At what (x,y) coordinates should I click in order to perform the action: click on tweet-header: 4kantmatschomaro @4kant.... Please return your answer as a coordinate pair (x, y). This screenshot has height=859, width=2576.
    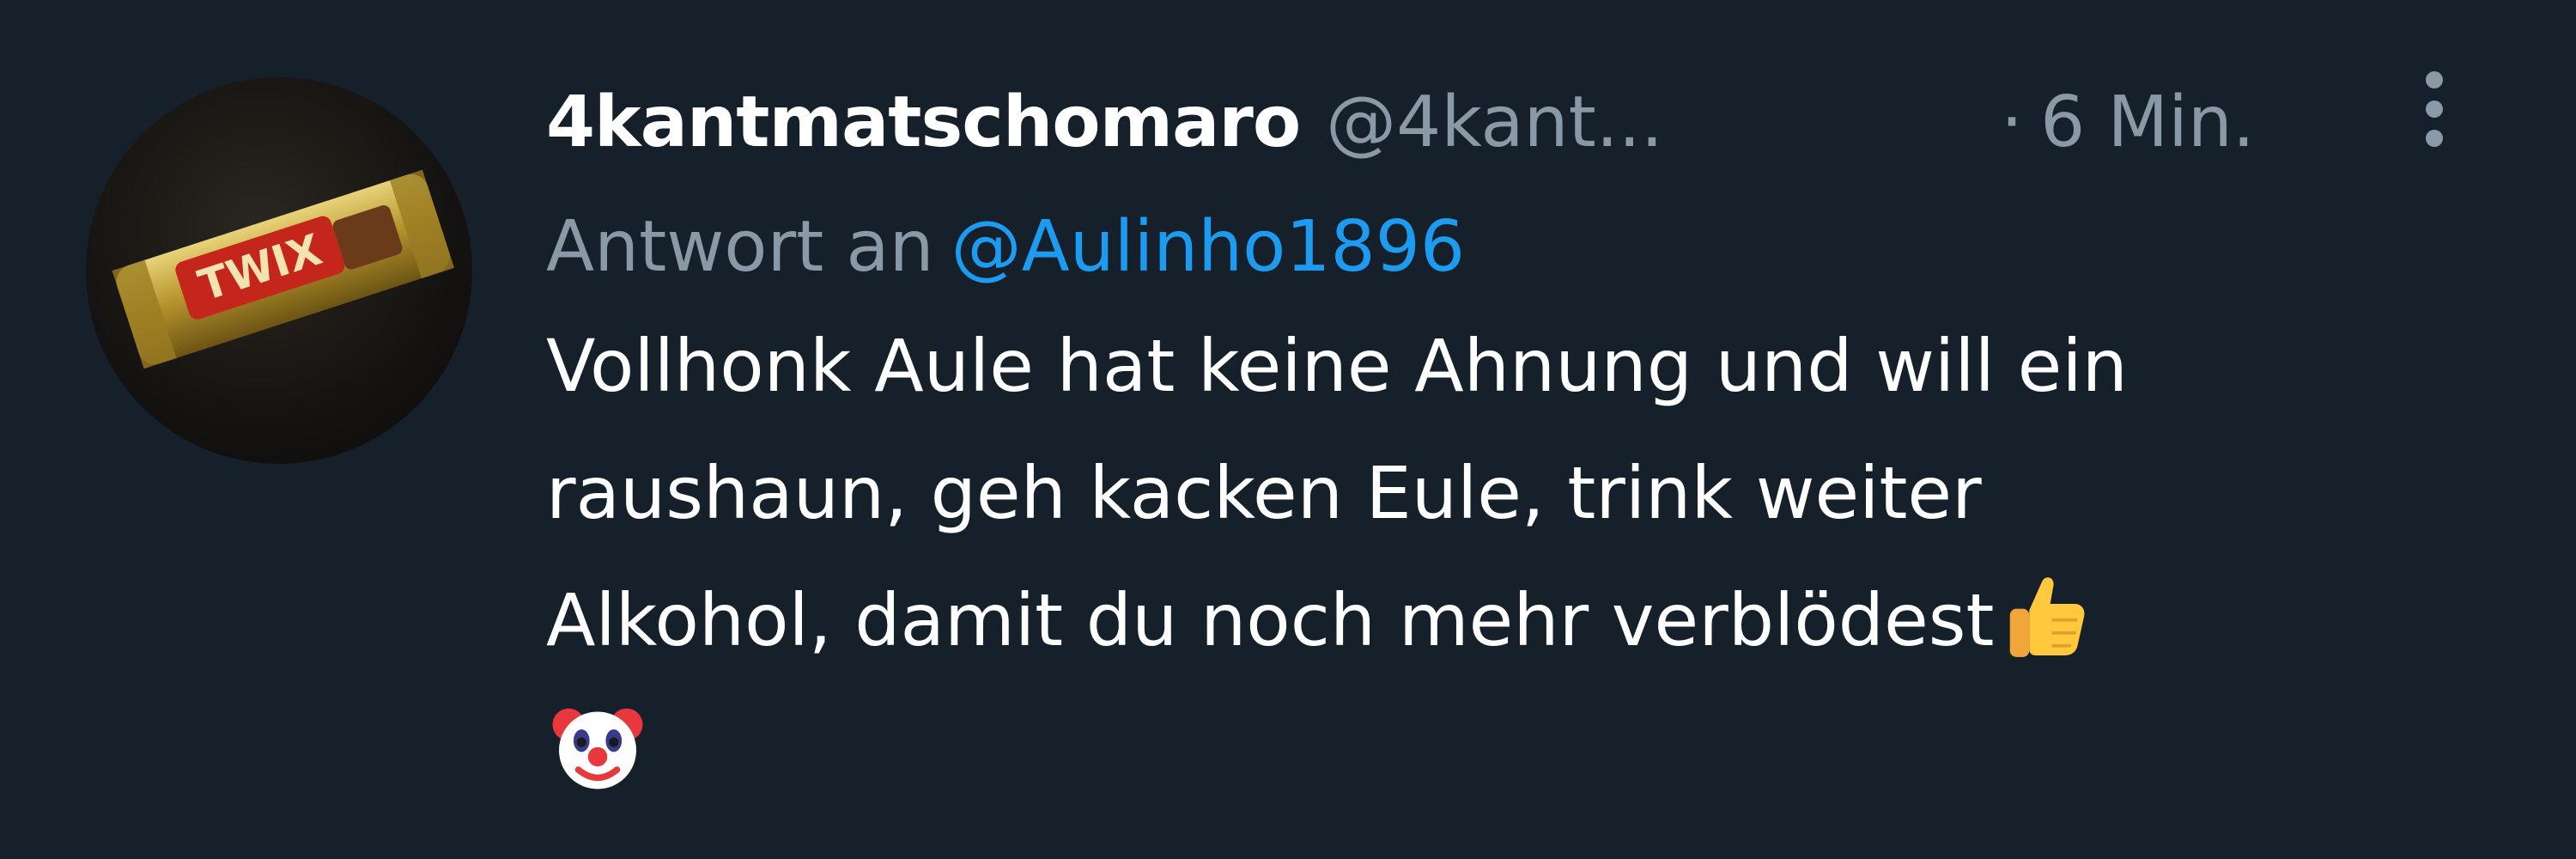
    Looking at the image, I should click on (1104, 122).